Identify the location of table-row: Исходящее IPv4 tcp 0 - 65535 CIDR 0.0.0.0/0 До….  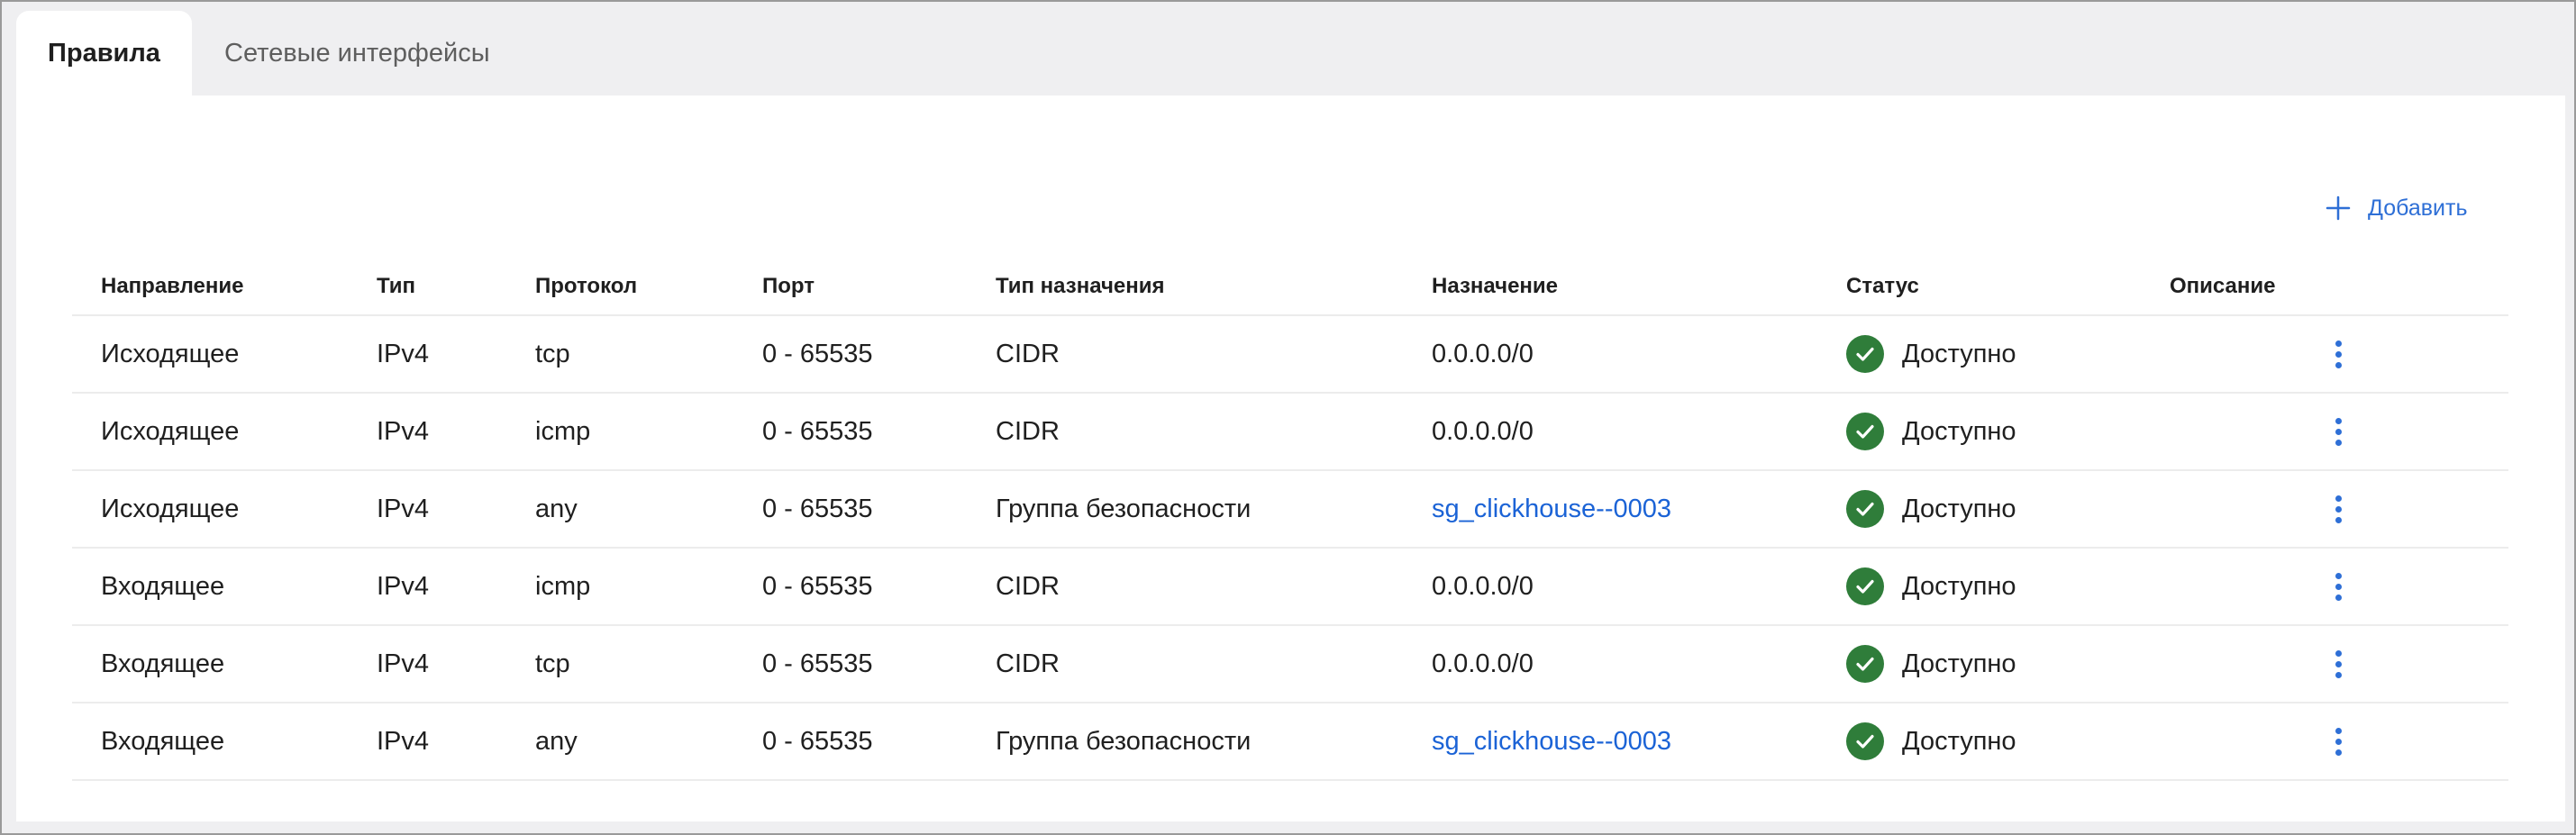
(1290, 354).